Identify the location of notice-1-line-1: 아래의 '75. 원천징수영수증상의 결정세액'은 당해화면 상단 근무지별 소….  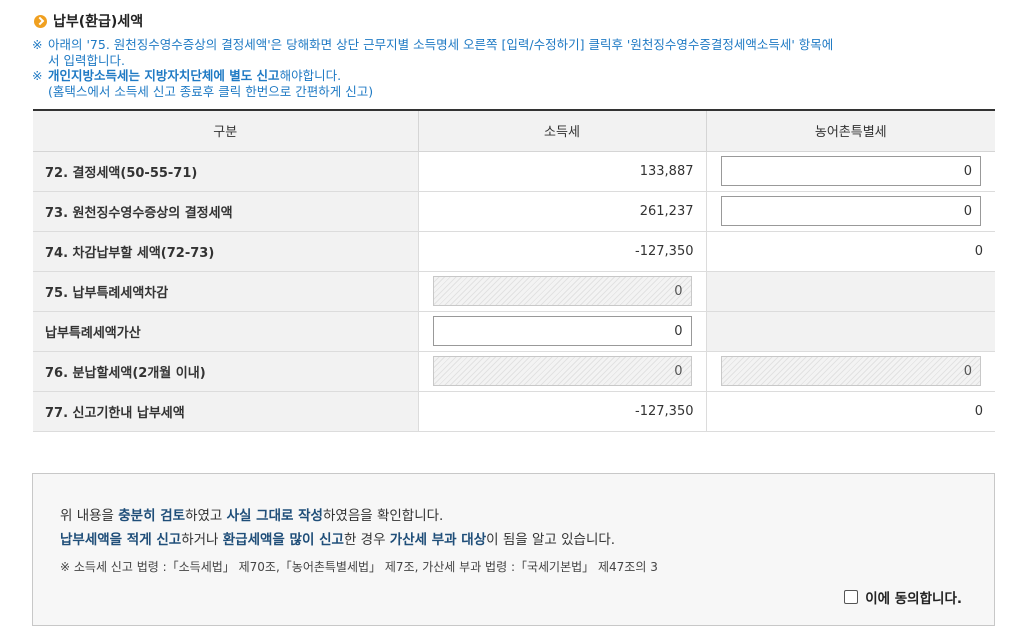
(441, 44).